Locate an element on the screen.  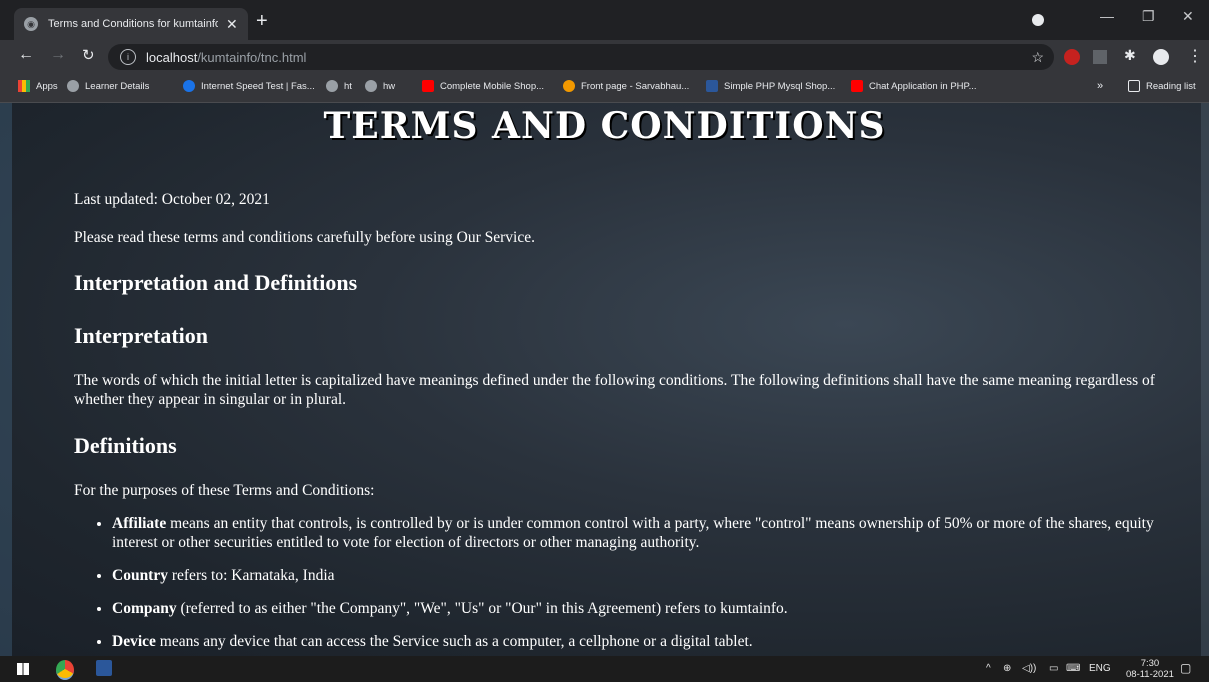
info-icon: i is located at coordinates (128, 57).